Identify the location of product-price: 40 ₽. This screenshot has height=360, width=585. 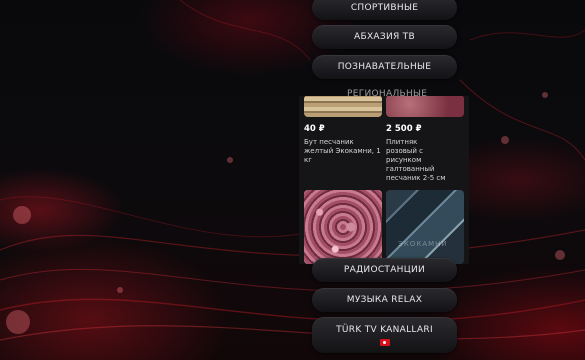
(314, 129).